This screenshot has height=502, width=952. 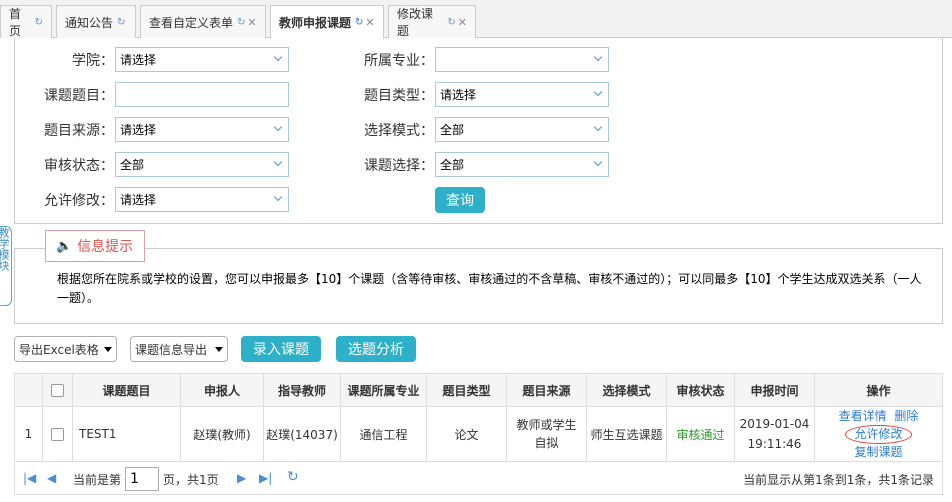 I want to click on select-mode-select: 全部, so click(x=522, y=129).